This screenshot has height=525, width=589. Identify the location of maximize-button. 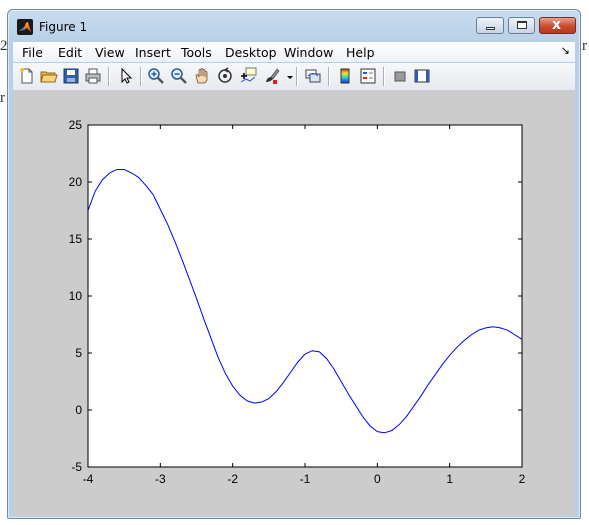
(521, 25).